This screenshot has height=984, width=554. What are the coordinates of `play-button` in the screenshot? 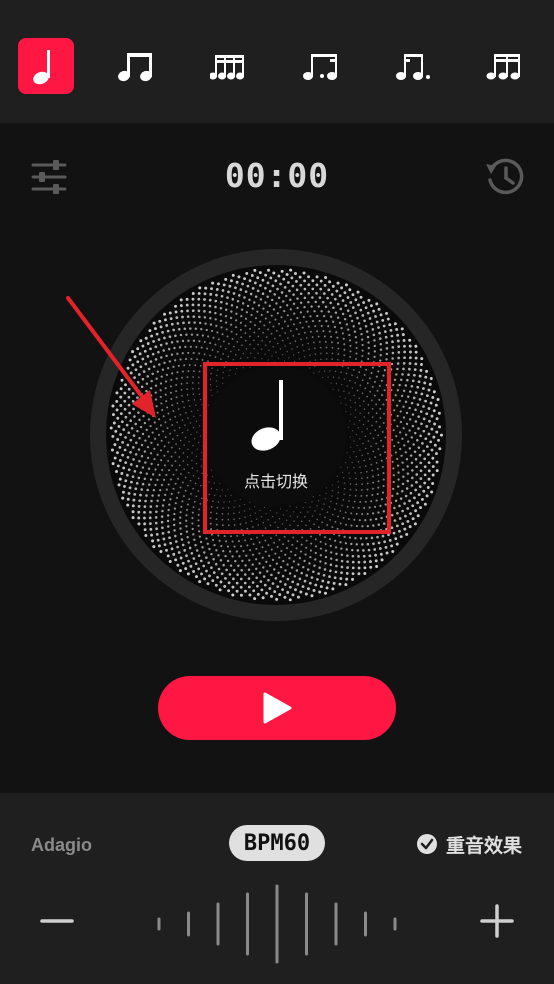 It's located at (277, 708).